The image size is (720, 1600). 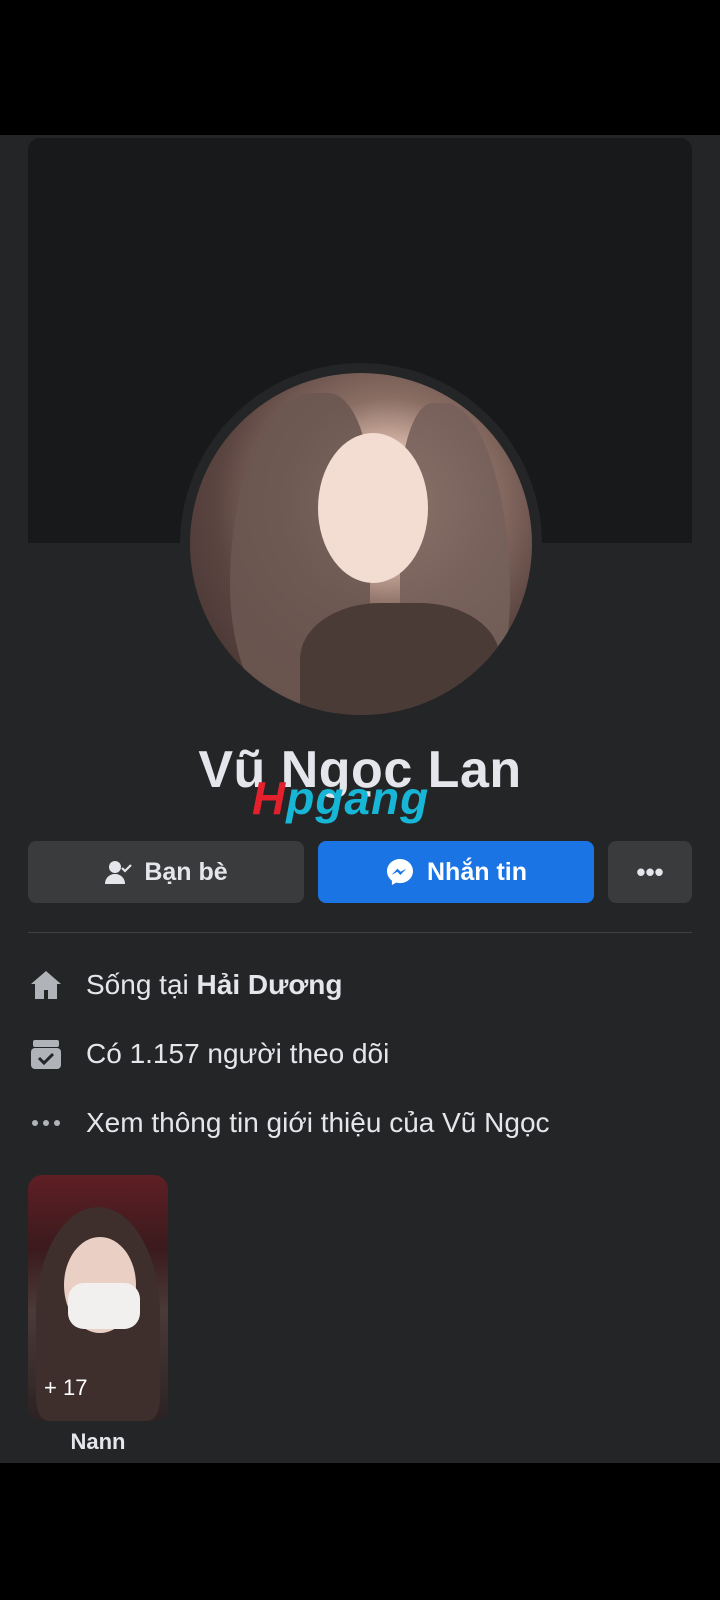 What do you see at coordinates (118, 872) in the screenshot?
I see `friend-check-icon` at bounding box center [118, 872].